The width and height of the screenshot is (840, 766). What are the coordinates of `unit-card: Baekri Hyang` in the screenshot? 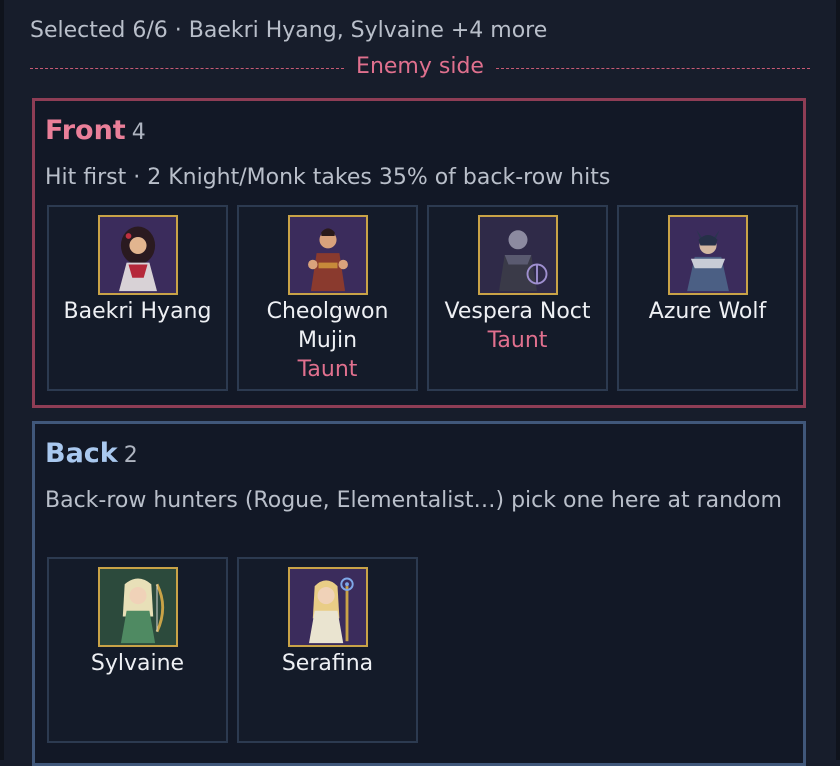 It's located at (137, 298).